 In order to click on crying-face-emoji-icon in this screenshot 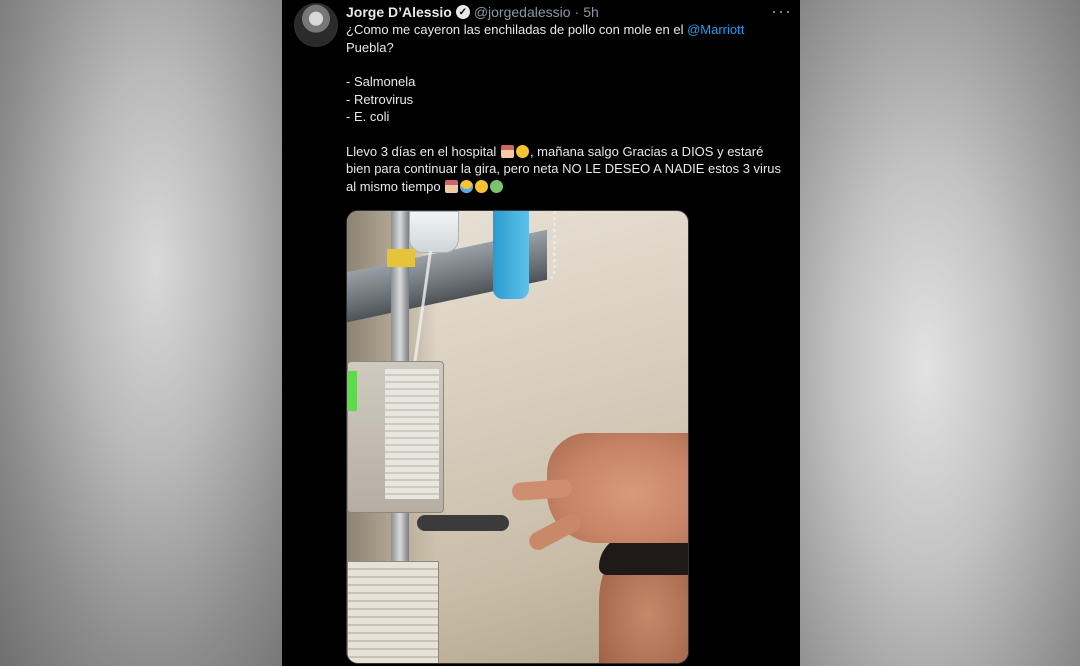, I will do `click(467, 186)`.